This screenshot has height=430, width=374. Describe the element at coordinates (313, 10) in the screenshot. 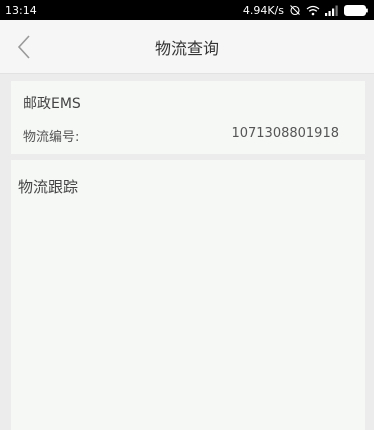

I see `wifi-icon` at that location.